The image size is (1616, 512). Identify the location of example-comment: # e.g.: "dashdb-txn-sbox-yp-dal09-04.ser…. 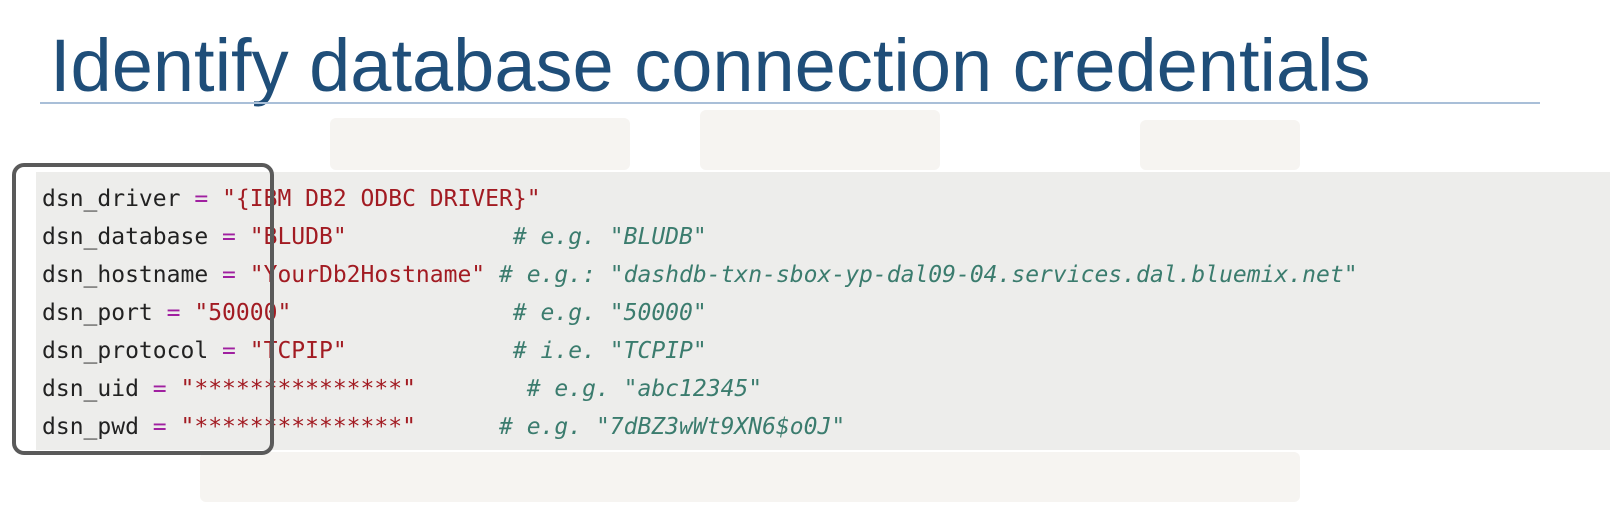
(928, 275).